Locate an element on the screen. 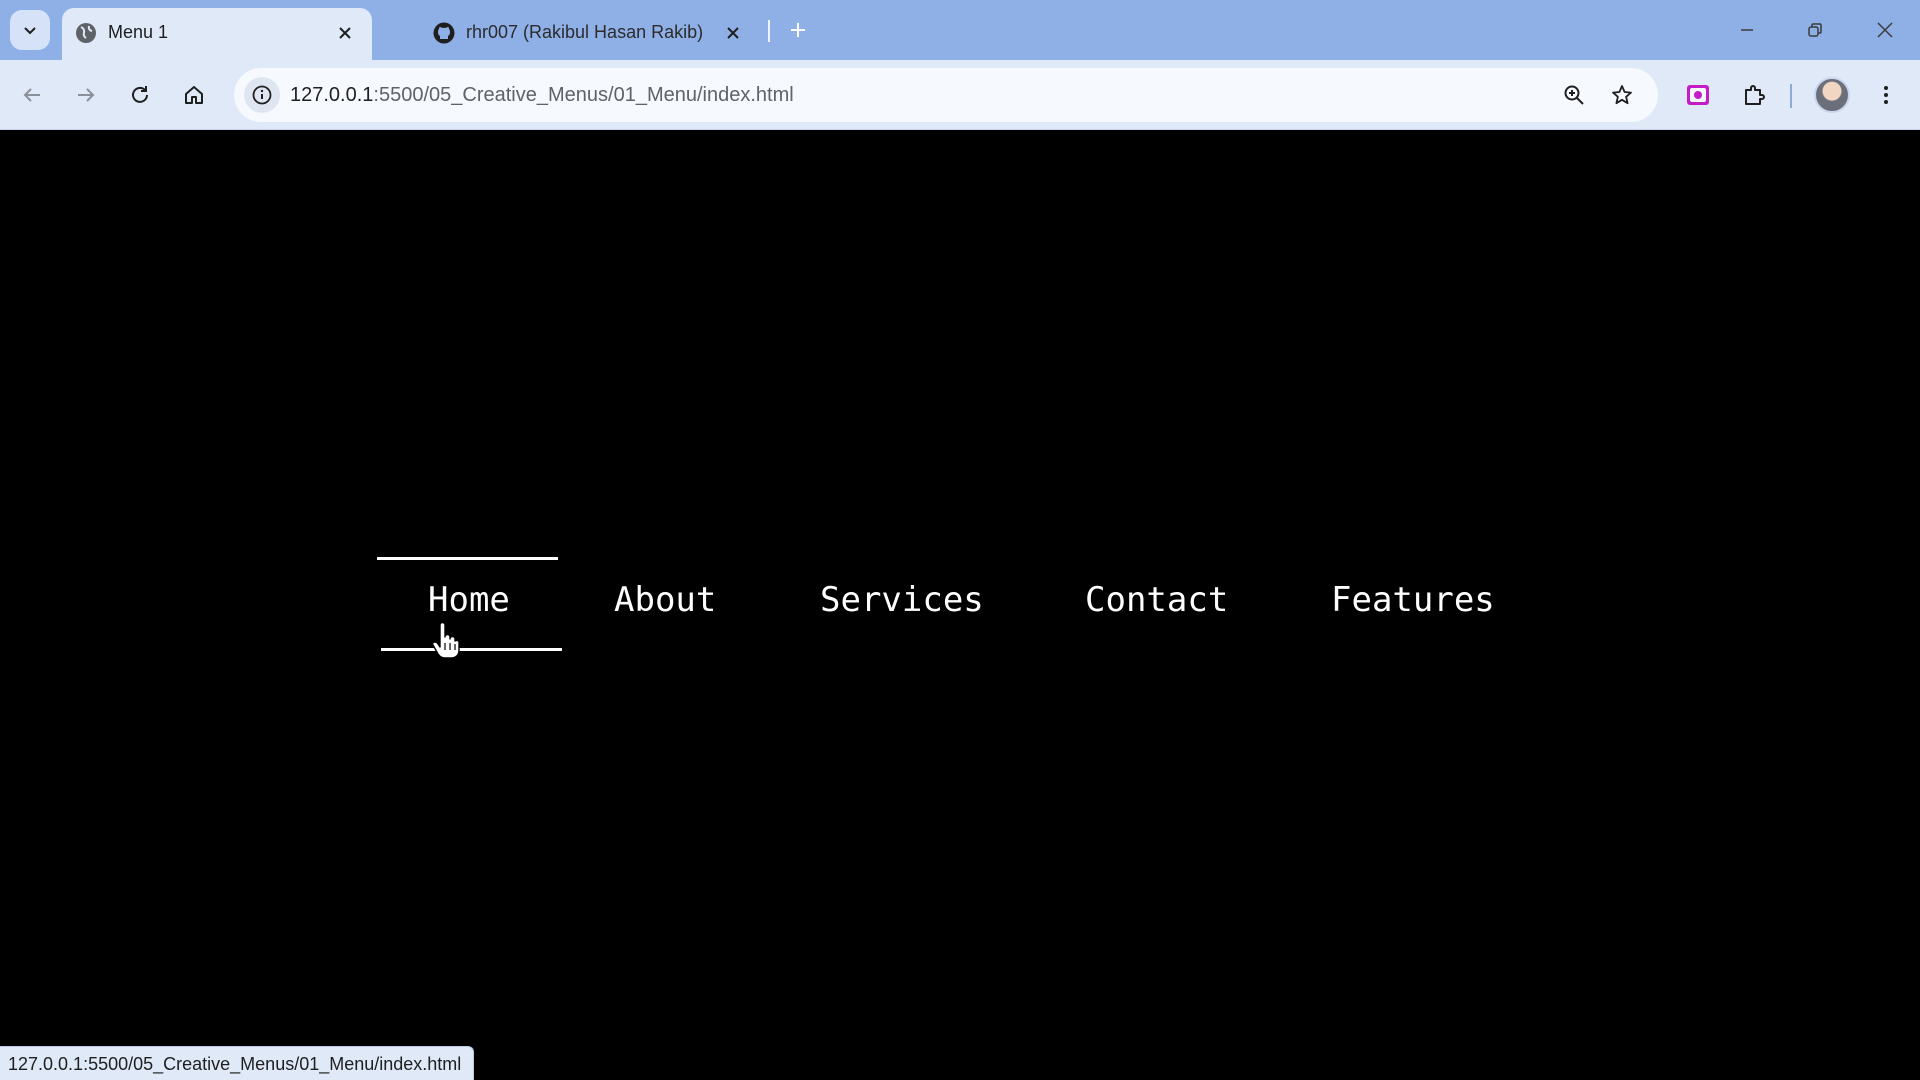 Image resolution: width=1920 pixels, height=1080 pixels. home-icon is located at coordinates (194, 95).